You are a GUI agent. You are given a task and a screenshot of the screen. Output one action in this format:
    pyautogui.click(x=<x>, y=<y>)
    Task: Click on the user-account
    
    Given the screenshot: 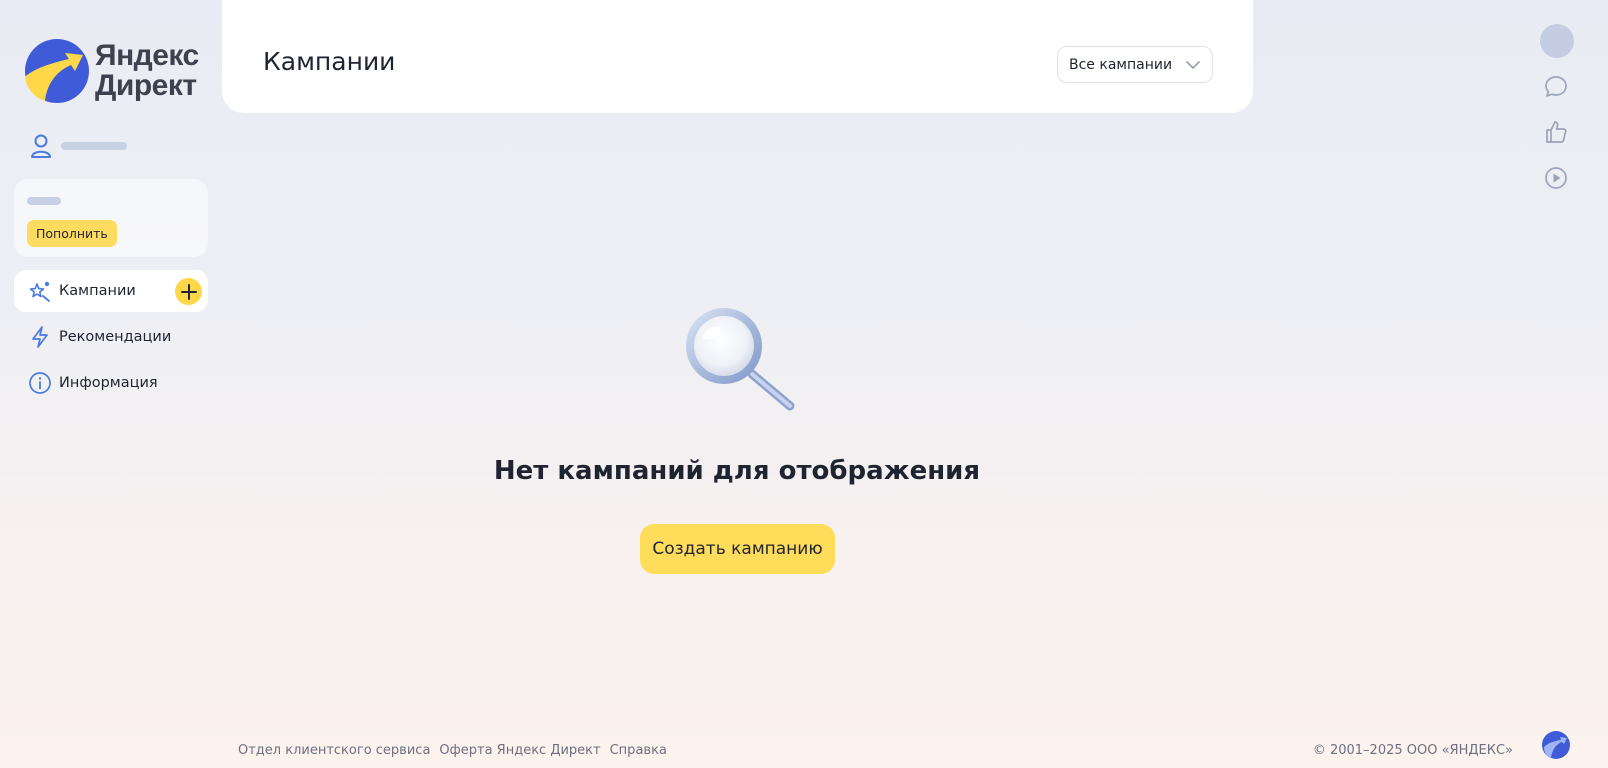 What is the action you would take?
    pyautogui.click(x=78, y=146)
    